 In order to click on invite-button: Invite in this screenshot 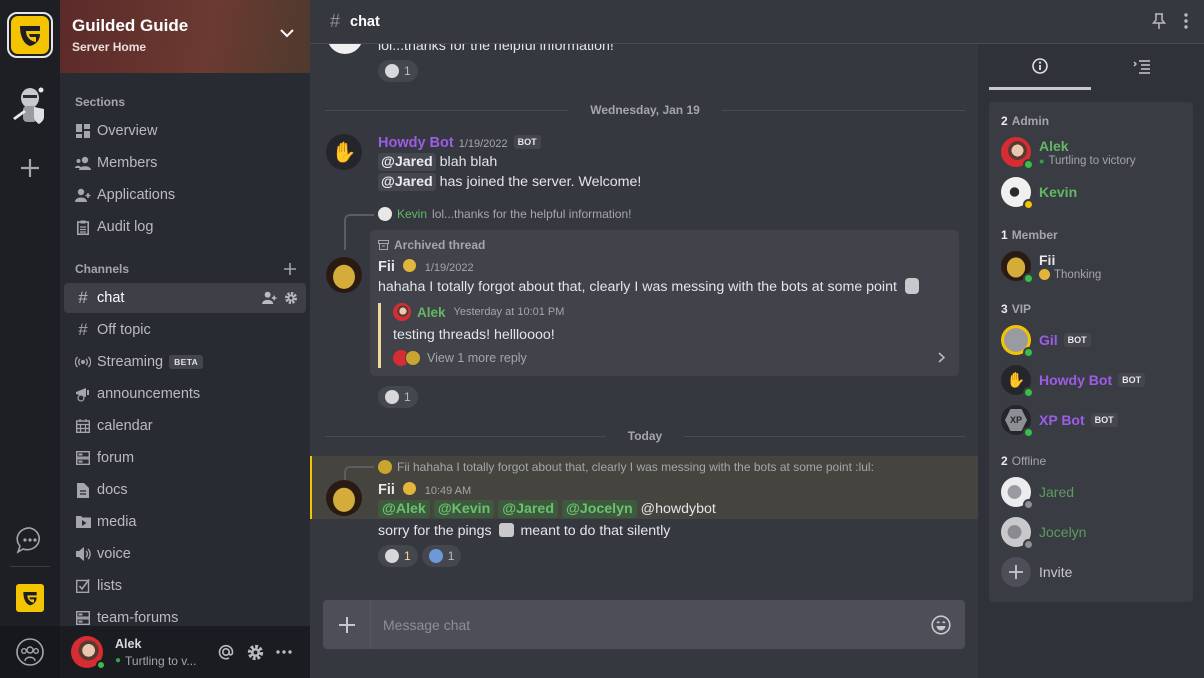, I will do `click(1091, 572)`.